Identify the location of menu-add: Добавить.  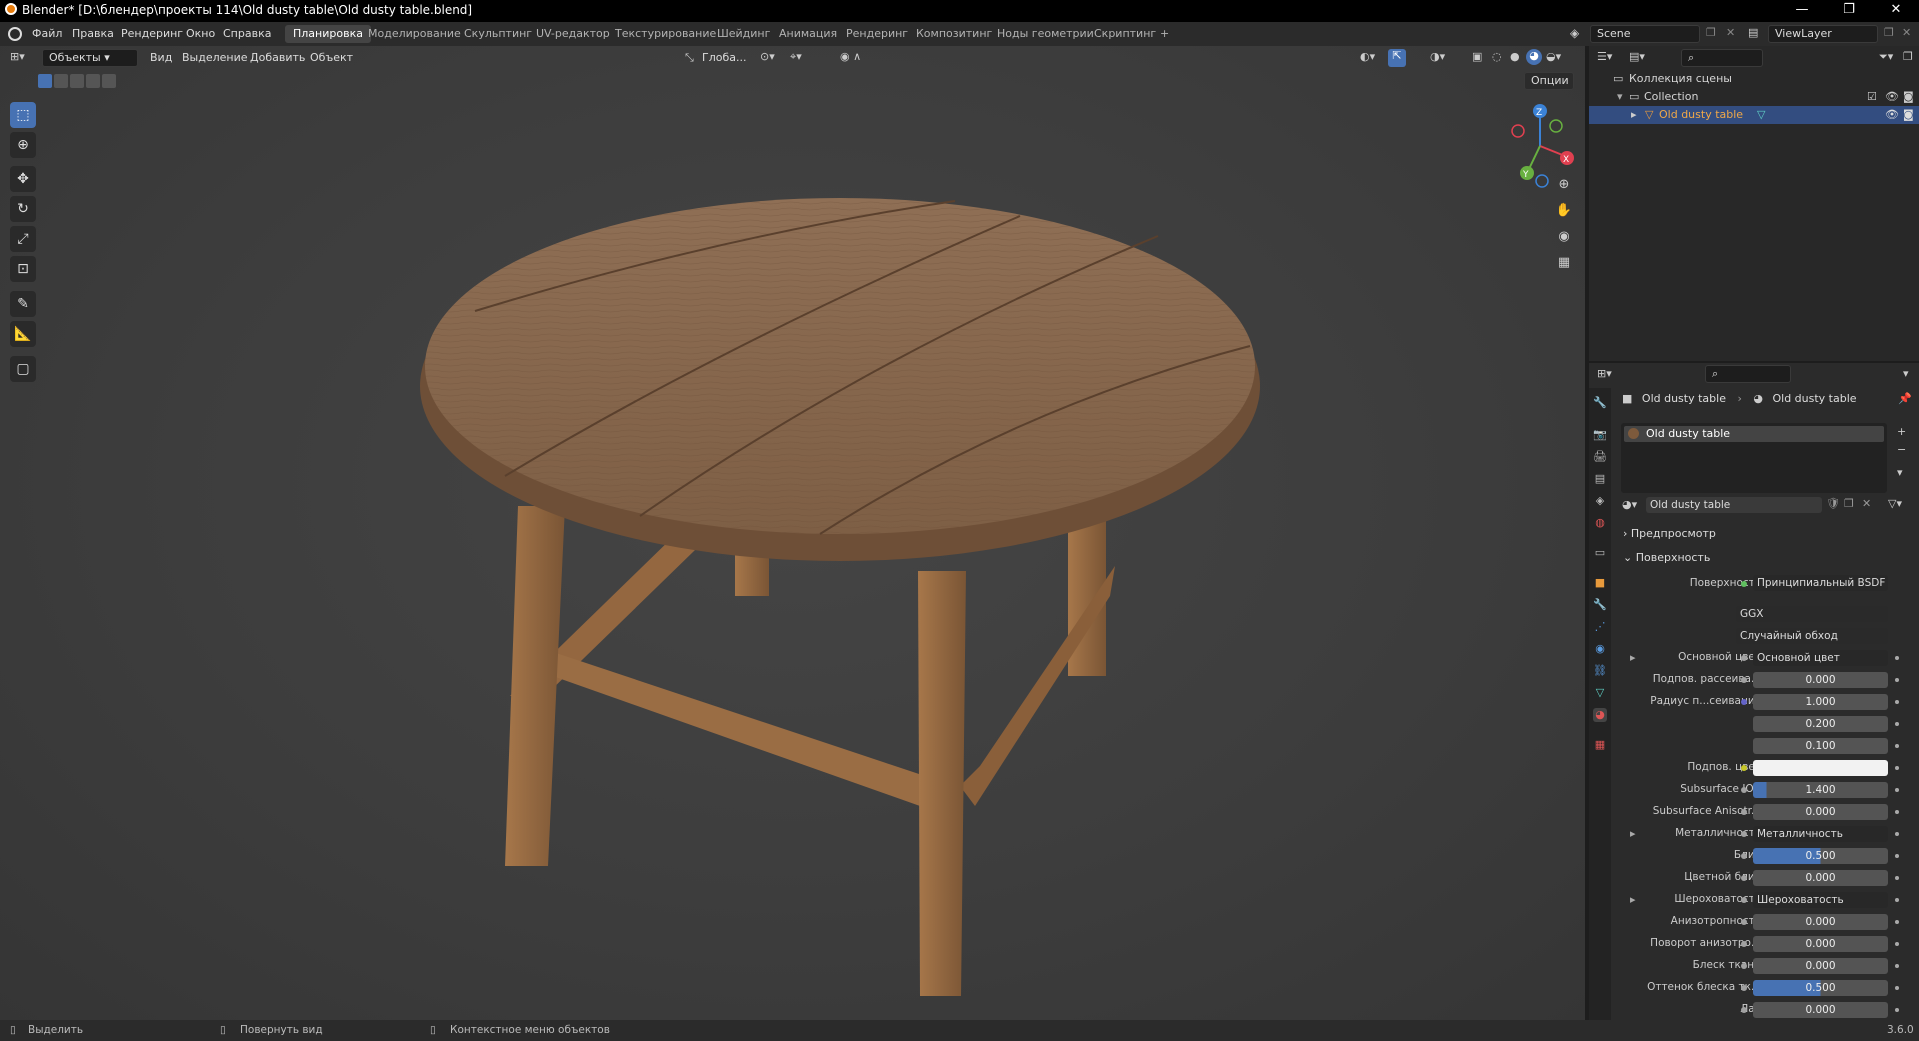
(277, 57).